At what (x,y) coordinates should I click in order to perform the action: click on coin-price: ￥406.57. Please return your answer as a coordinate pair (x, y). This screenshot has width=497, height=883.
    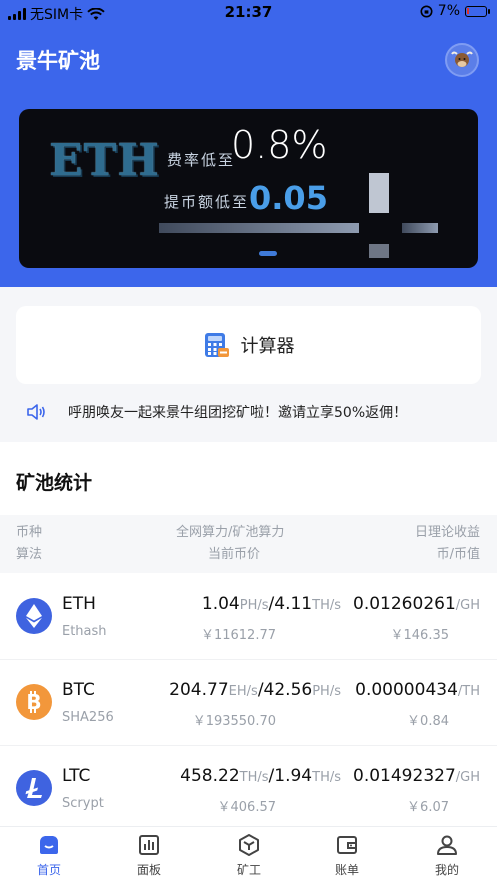
    Looking at the image, I should click on (247, 807).